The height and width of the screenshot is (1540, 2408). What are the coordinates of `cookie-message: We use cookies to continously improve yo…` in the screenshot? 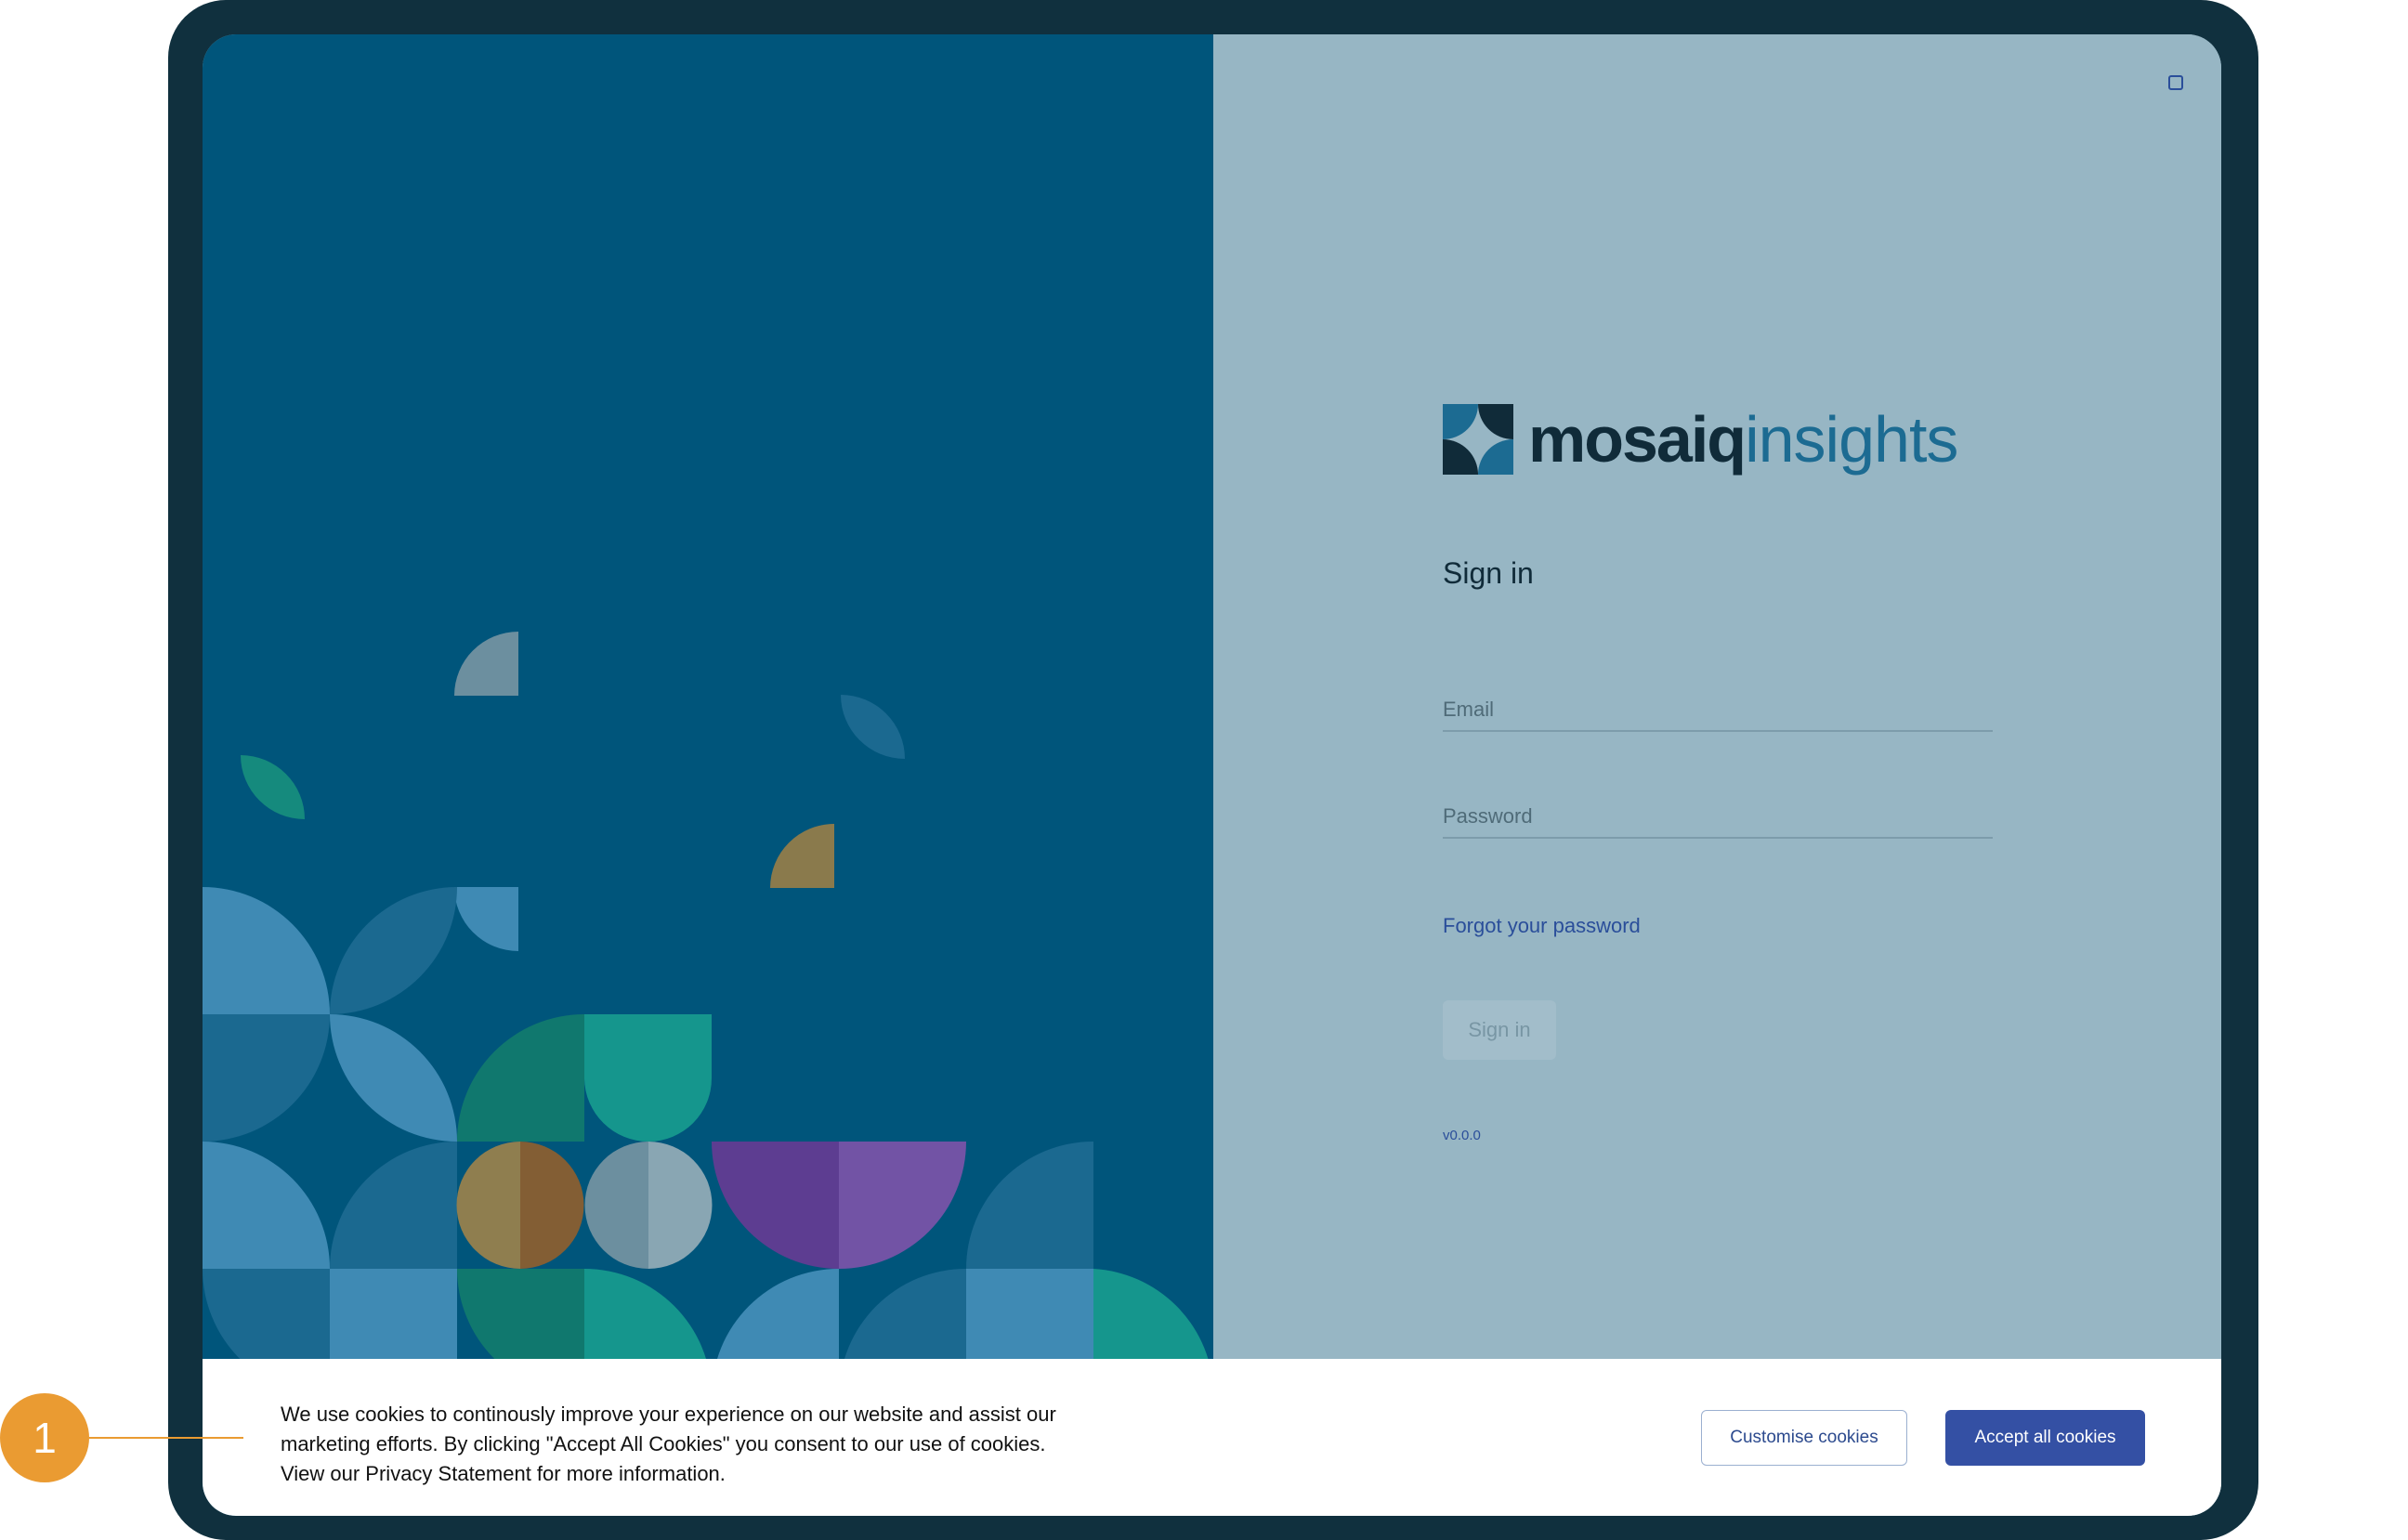 It's located at (745, 1444).